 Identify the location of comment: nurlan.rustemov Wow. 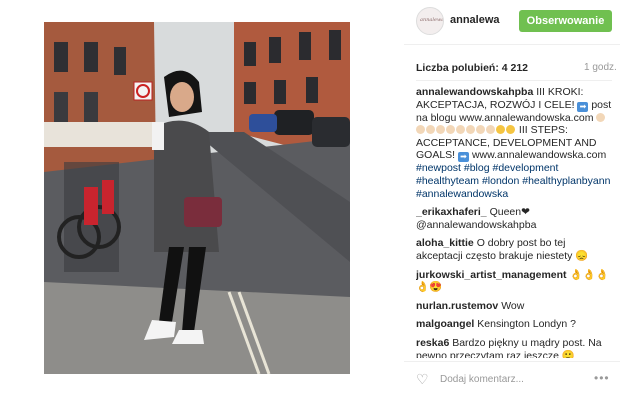
(514, 306).